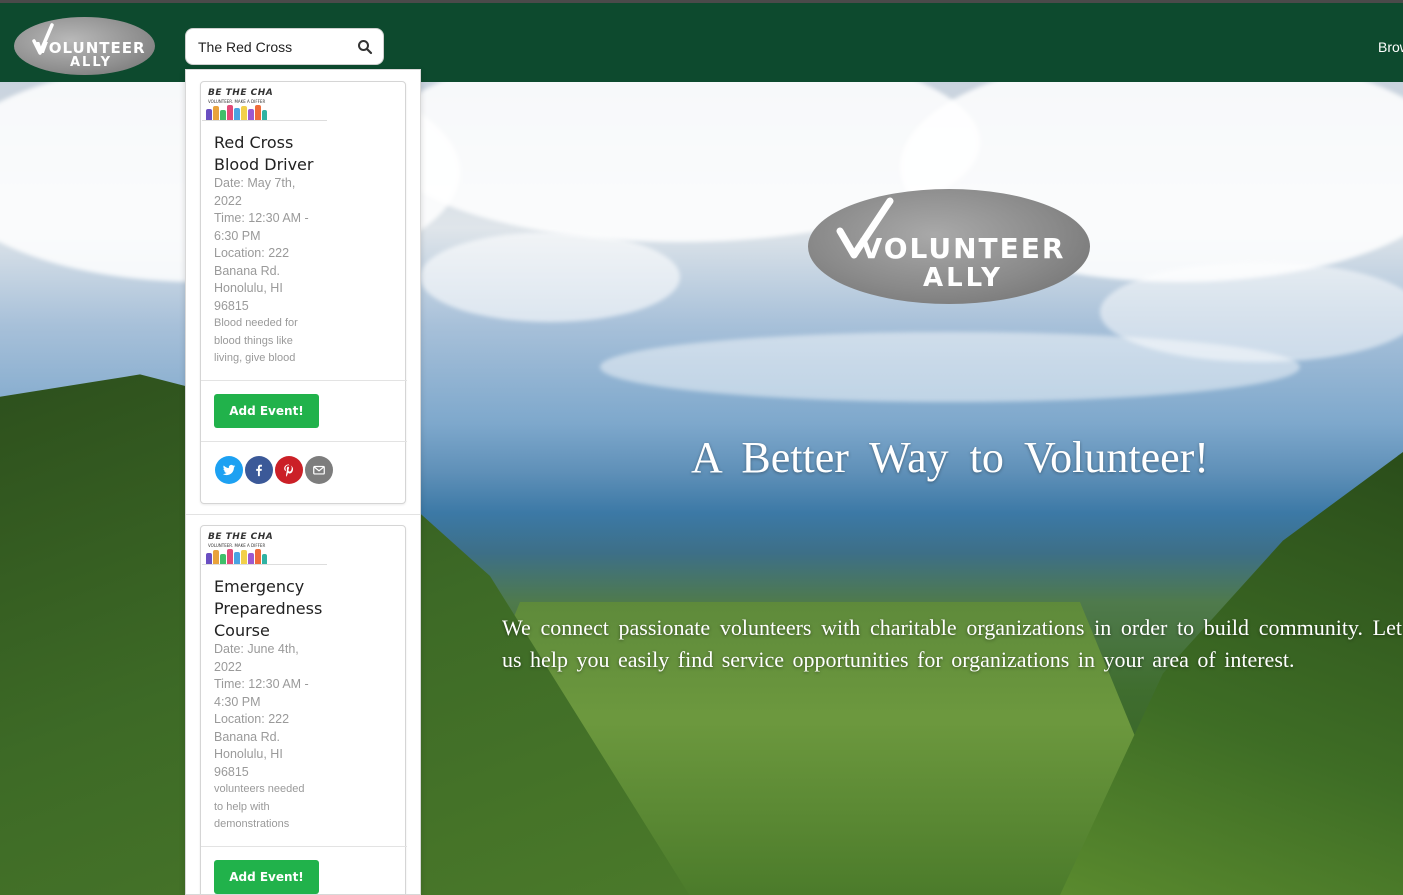 The width and height of the screenshot is (1403, 895). I want to click on hero-logo: VOLUNTEER ALLY, so click(949, 246).